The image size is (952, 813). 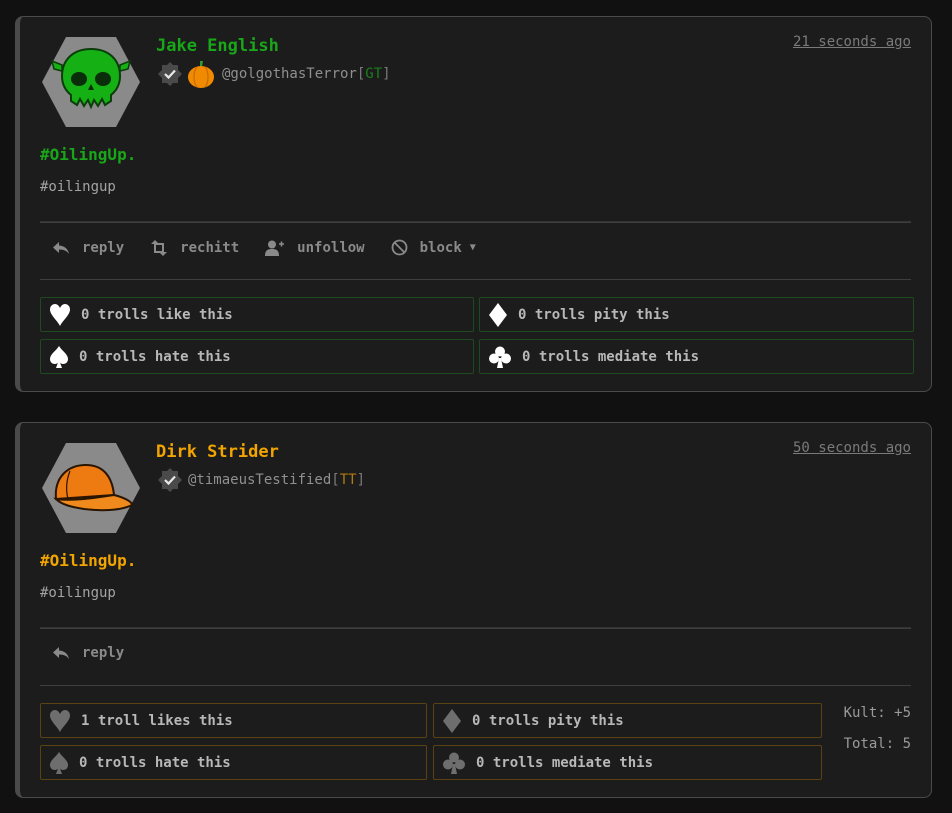 What do you see at coordinates (157, 314) in the screenshot?
I see `like-count: 0 trolls like this` at bounding box center [157, 314].